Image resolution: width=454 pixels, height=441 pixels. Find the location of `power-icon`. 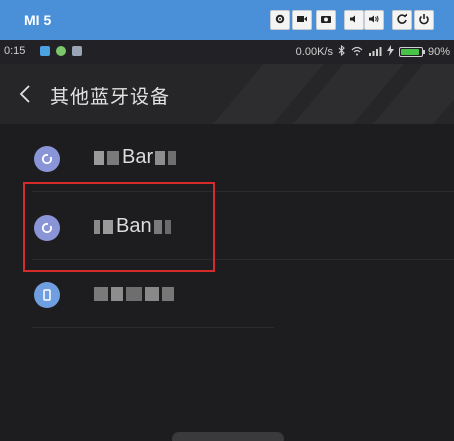

power-icon is located at coordinates (424, 20).